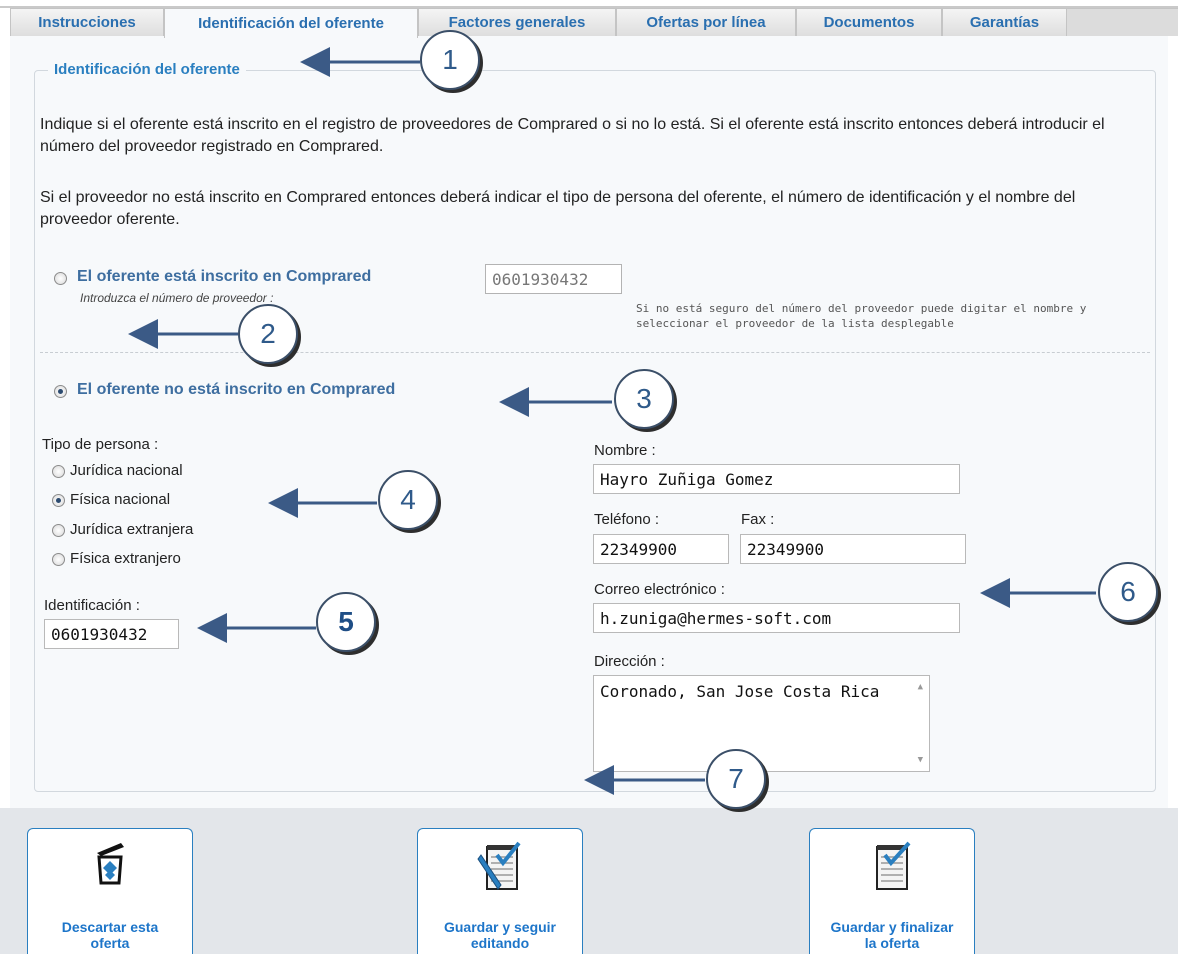 The height and width of the screenshot is (954, 1178). I want to click on discard-offer-label: Descartar esta oferta, so click(110, 935).